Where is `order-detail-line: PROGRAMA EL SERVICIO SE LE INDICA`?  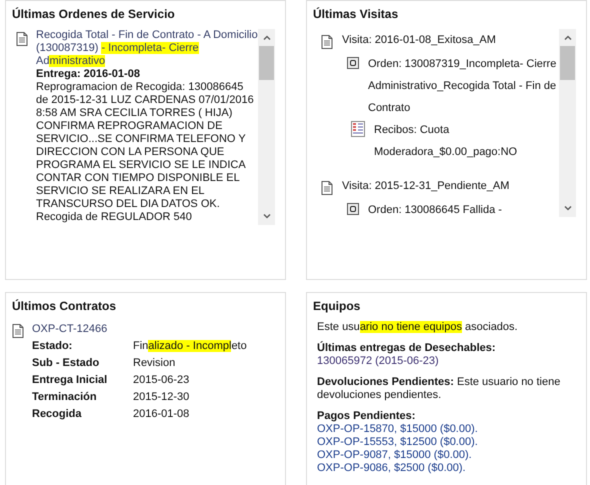
order-detail-line: PROGRAMA EL SERVICIO SE LE INDICA is located at coordinates (141, 165).